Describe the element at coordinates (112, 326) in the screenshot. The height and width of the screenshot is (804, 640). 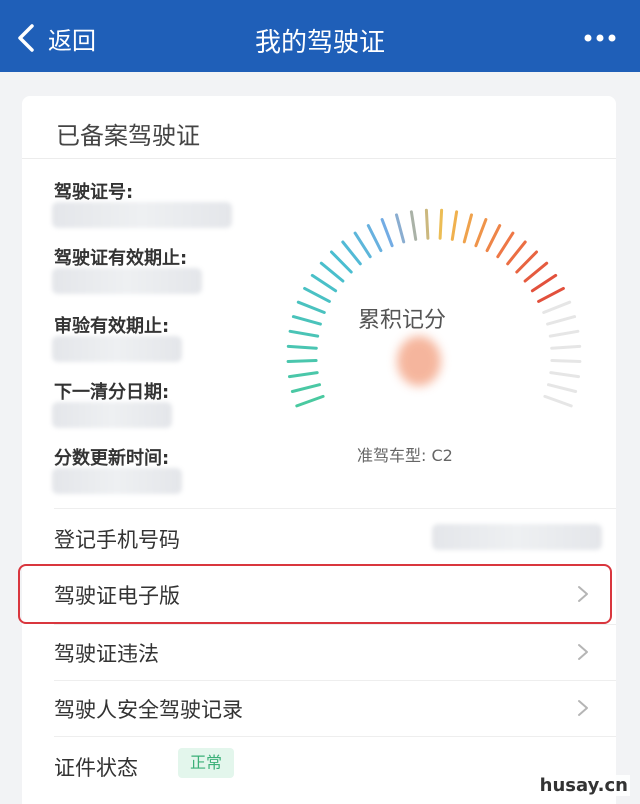
I see `review-expiry-label: 审验有效期止:` at that location.